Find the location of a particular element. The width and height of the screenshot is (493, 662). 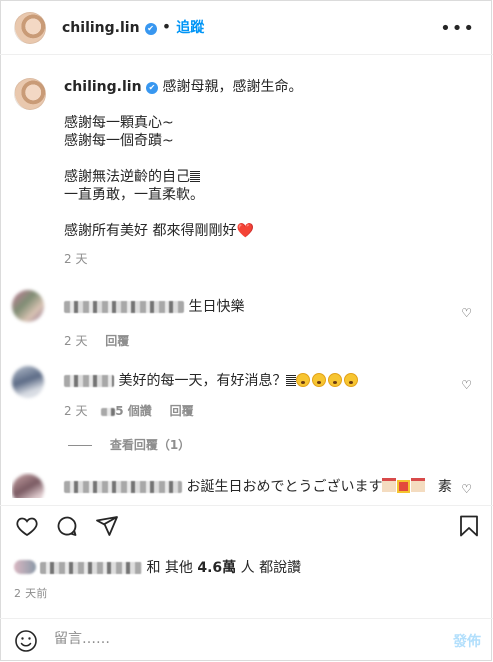

comment-input is located at coordinates (234, 639).